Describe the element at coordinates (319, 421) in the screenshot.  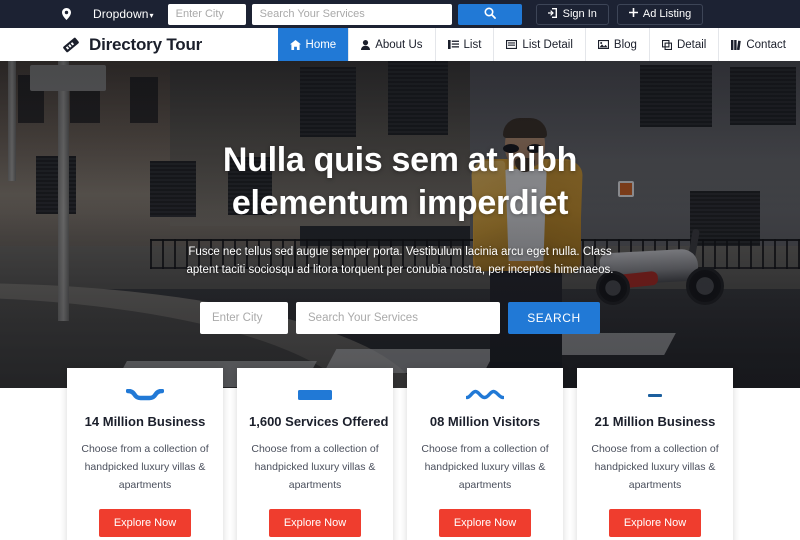
I see `card-title: 1,600 Services Offered` at that location.